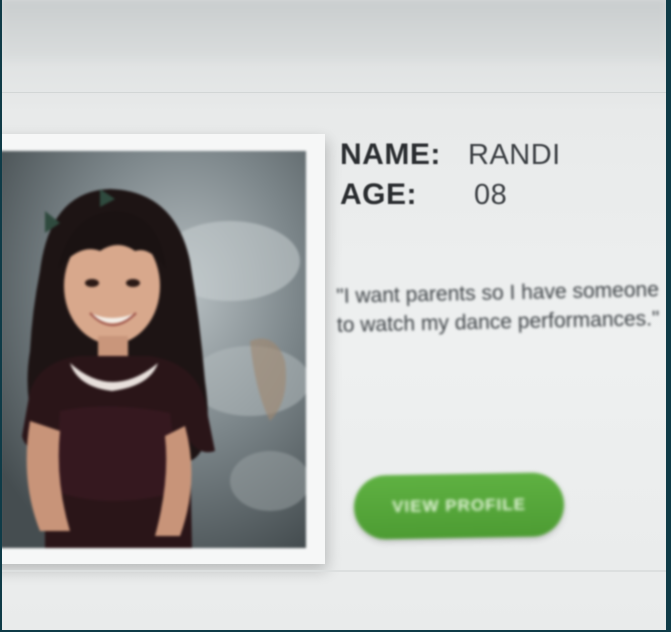 This screenshot has width=671, height=632. What do you see at coordinates (334, 92) in the screenshot?
I see `header-divider` at bounding box center [334, 92].